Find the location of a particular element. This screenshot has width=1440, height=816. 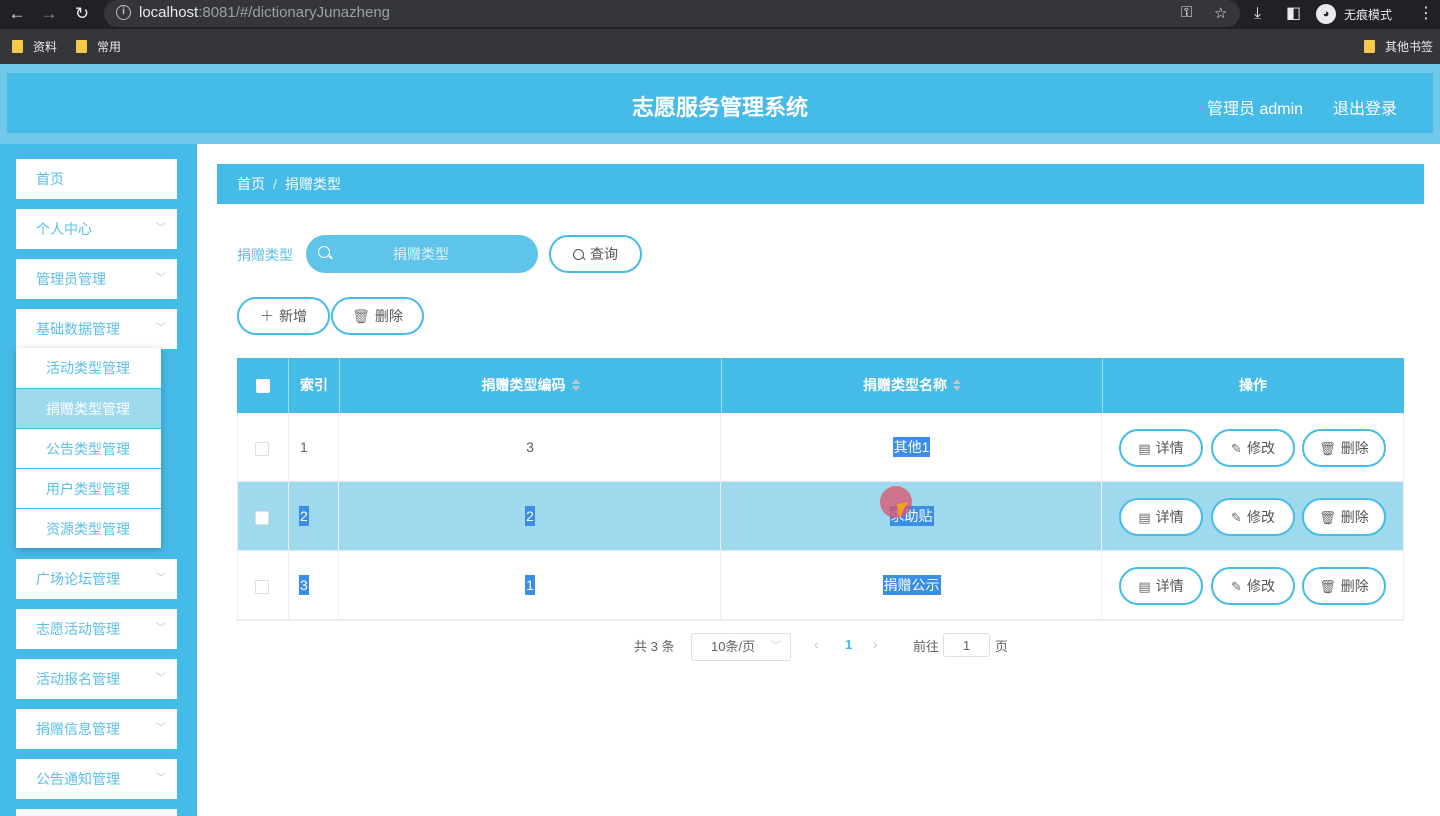

reload-icon: ↻ is located at coordinates (82, 14).